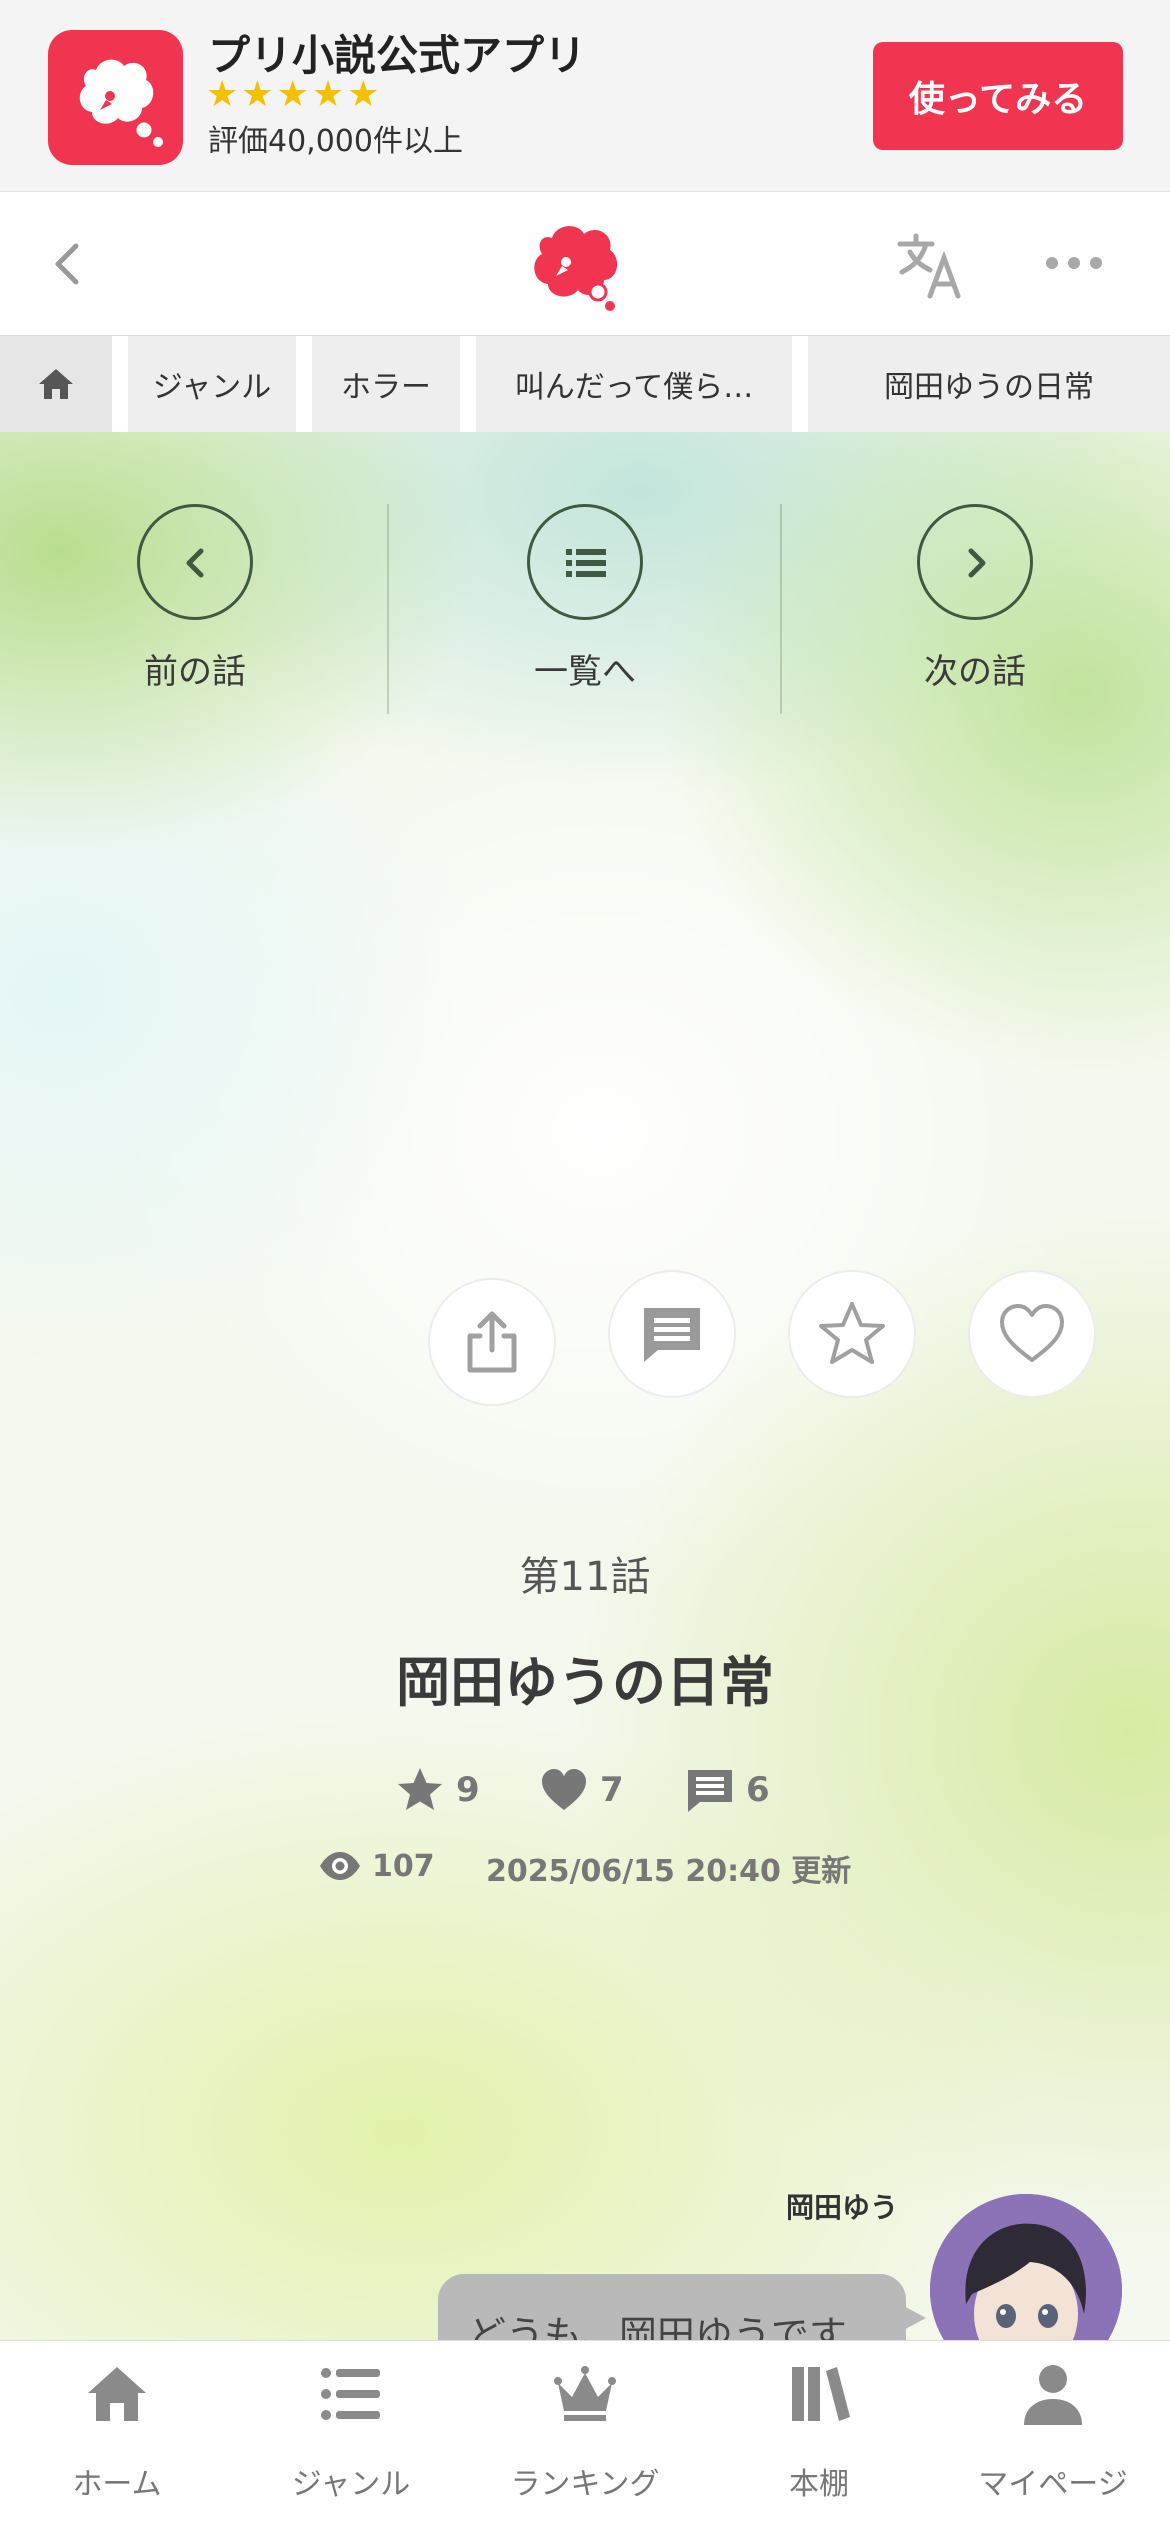  What do you see at coordinates (585, 2484) in the screenshot?
I see `tab-ranking-label: ランキング` at bounding box center [585, 2484].